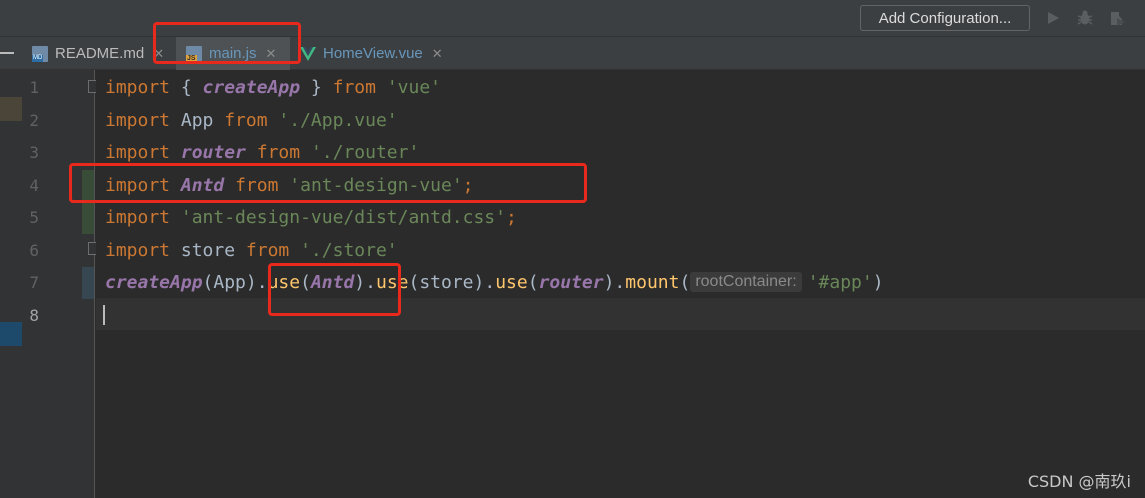 The height and width of the screenshot is (498, 1145). Describe the element at coordinates (34, 87) in the screenshot. I see `line-number: 1` at that location.